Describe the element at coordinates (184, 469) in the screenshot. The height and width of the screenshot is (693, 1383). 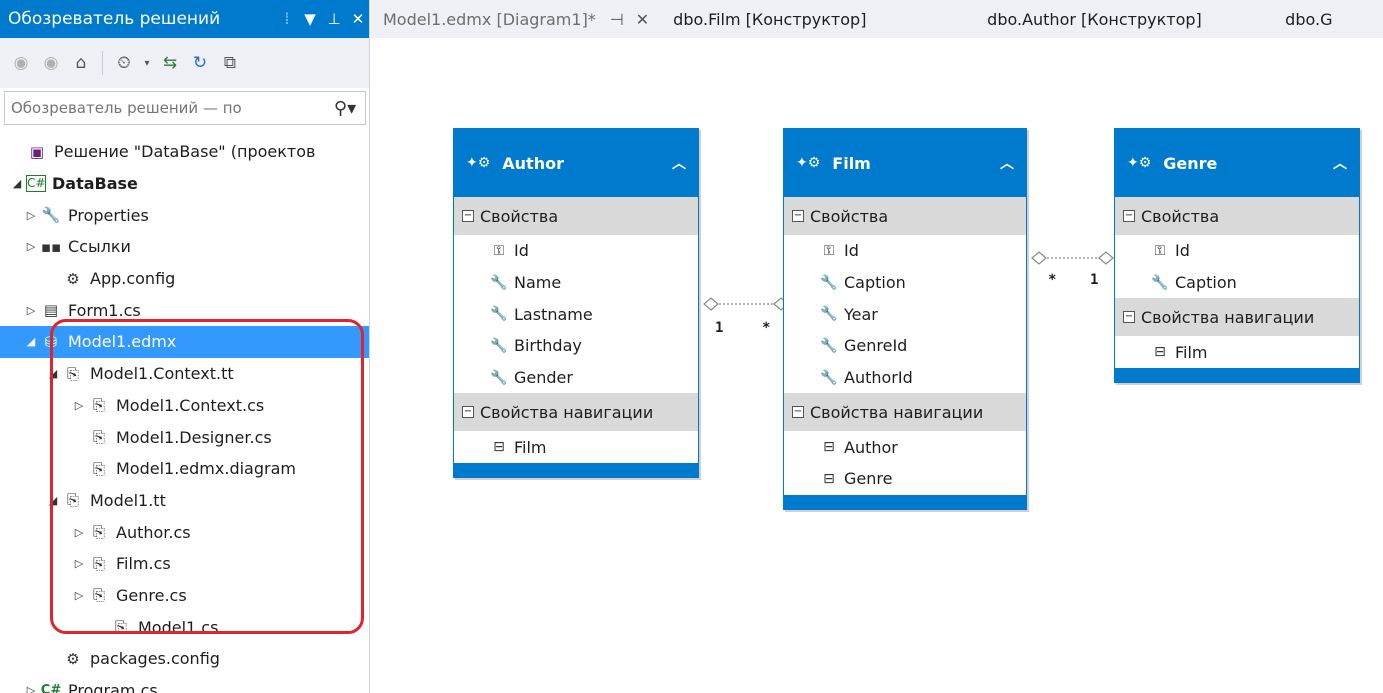
I see `tree-item: ⎘ Model1.edmx.diagram` at that location.